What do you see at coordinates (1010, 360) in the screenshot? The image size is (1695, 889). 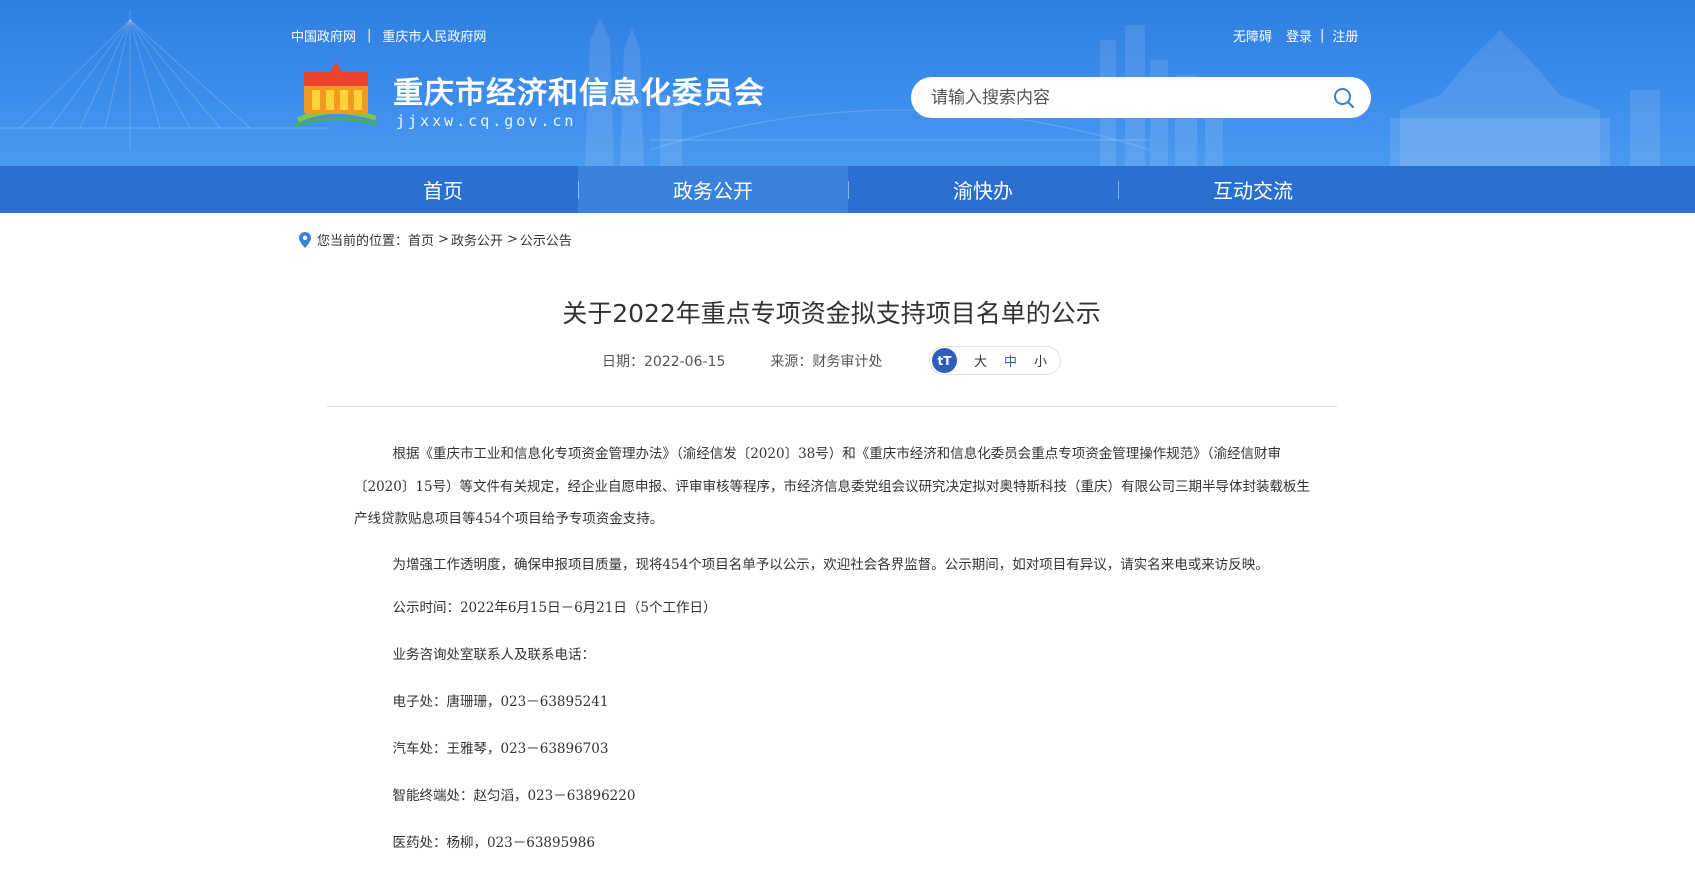 I see `font-size-medium-button: 中` at bounding box center [1010, 360].